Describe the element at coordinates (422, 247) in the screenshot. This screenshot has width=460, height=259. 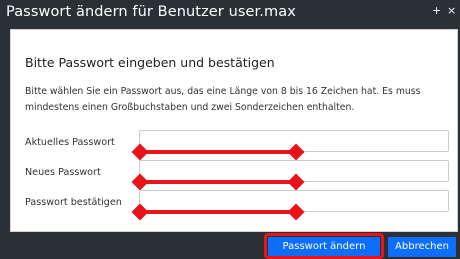
I see `cancel-button: Abbrechen` at that location.